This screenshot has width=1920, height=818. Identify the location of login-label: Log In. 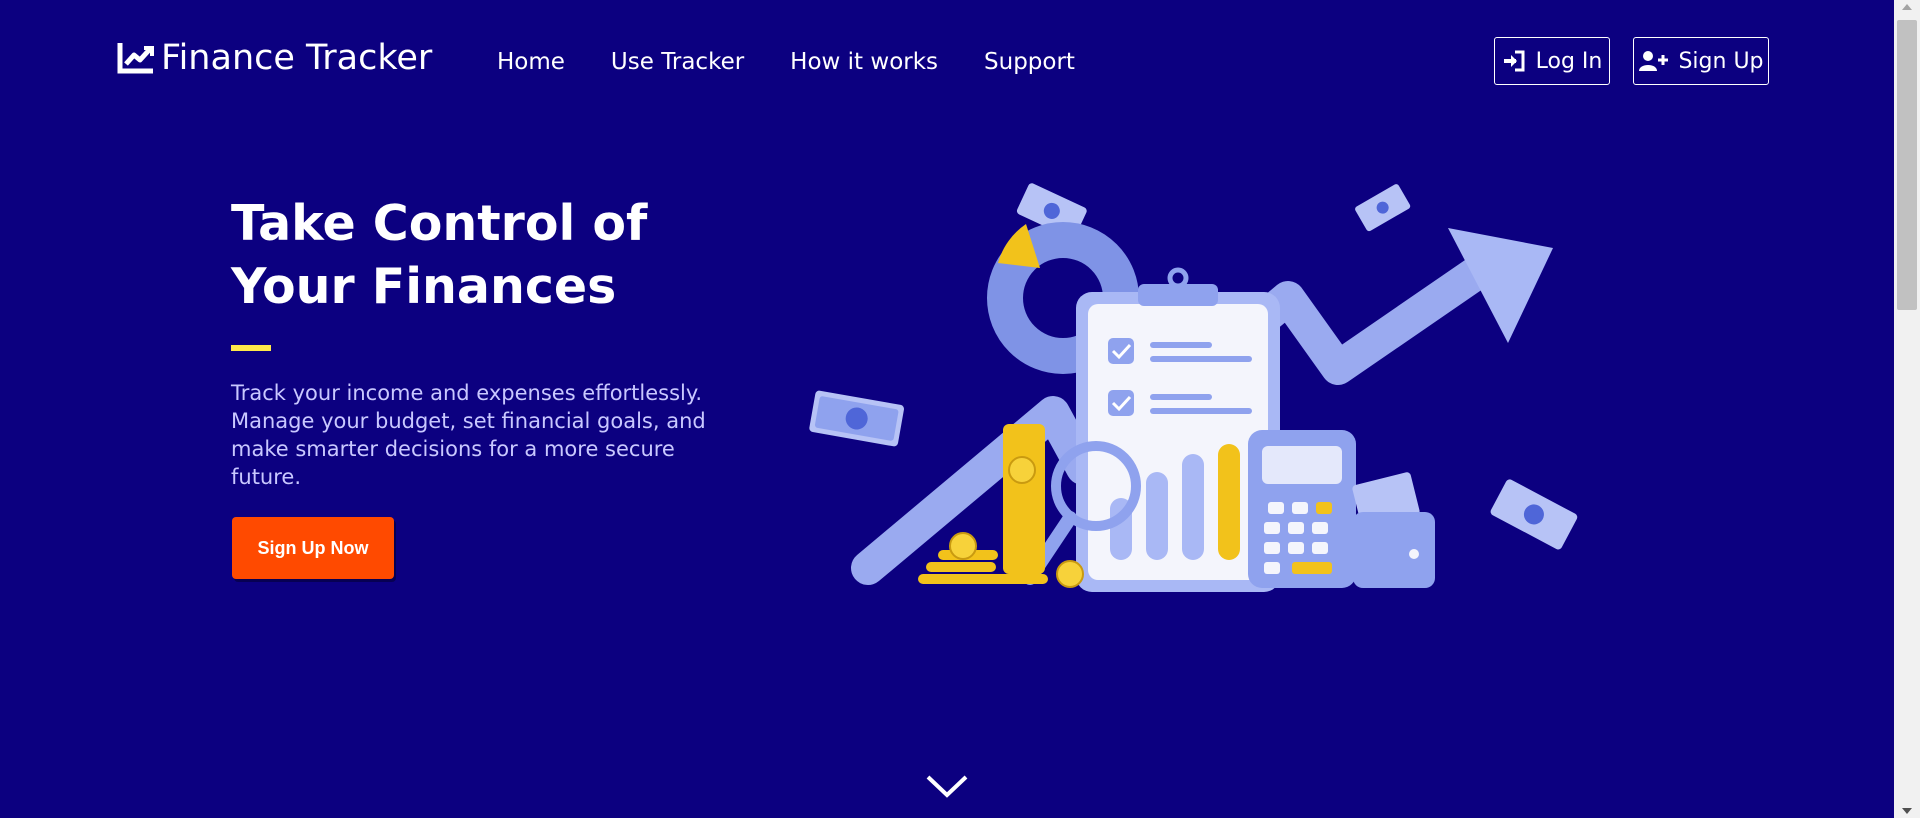
(1569, 61).